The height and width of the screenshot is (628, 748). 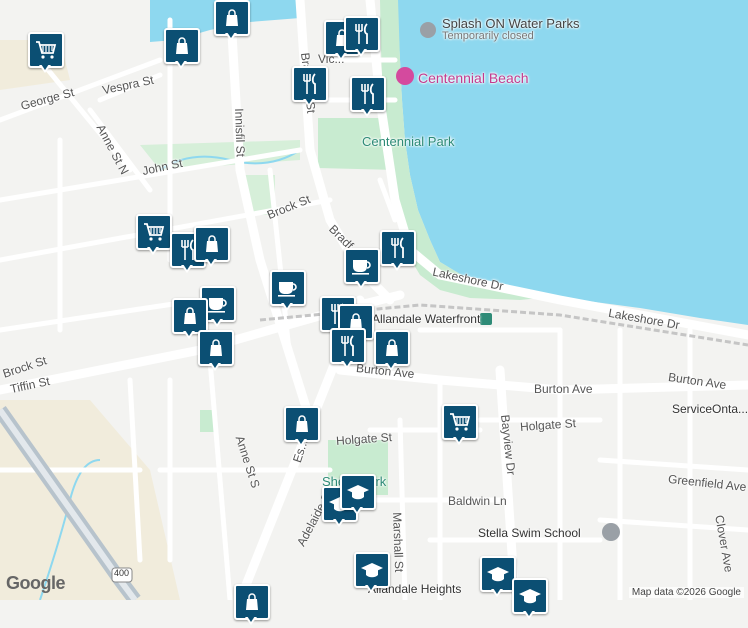 What do you see at coordinates (240, 133) in the screenshot?
I see `street-innisfil: Innisfil St` at bounding box center [240, 133].